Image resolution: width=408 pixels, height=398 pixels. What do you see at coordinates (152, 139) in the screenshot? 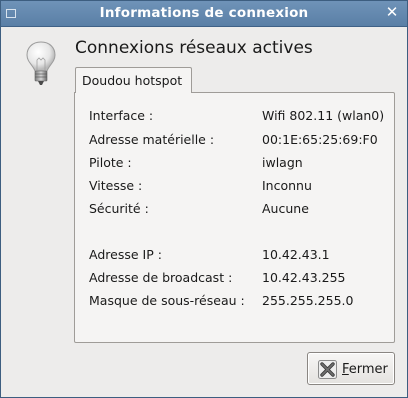
I see `label-hardware-address: Adresse matérielle :` at bounding box center [152, 139].